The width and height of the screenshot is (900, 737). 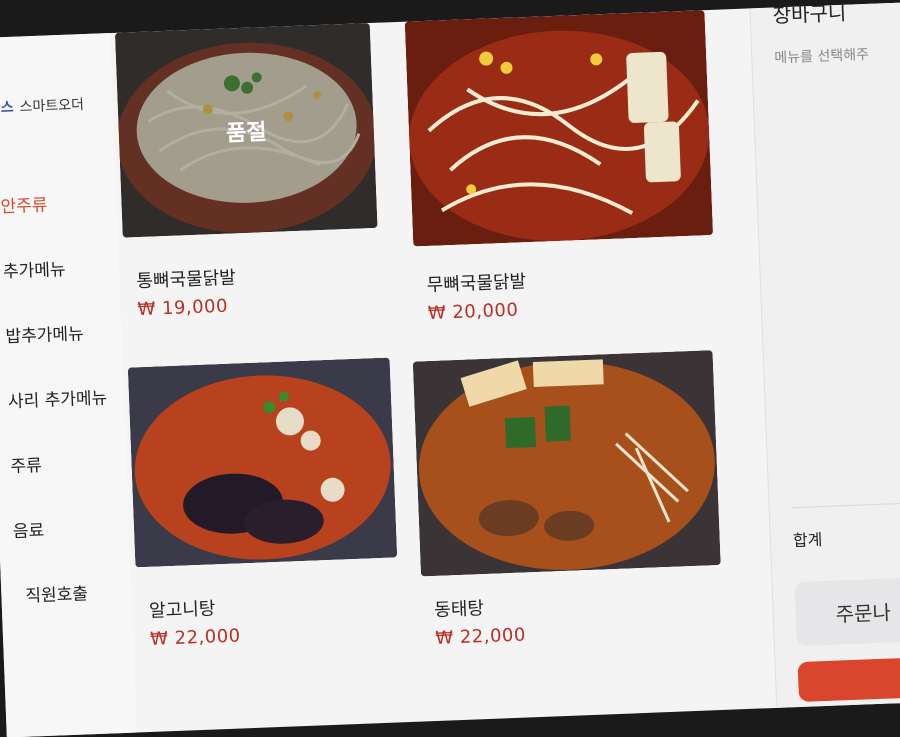 What do you see at coordinates (459, 609) in the screenshot?
I see `menu-name: 동태탕` at bounding box center [459, 609].